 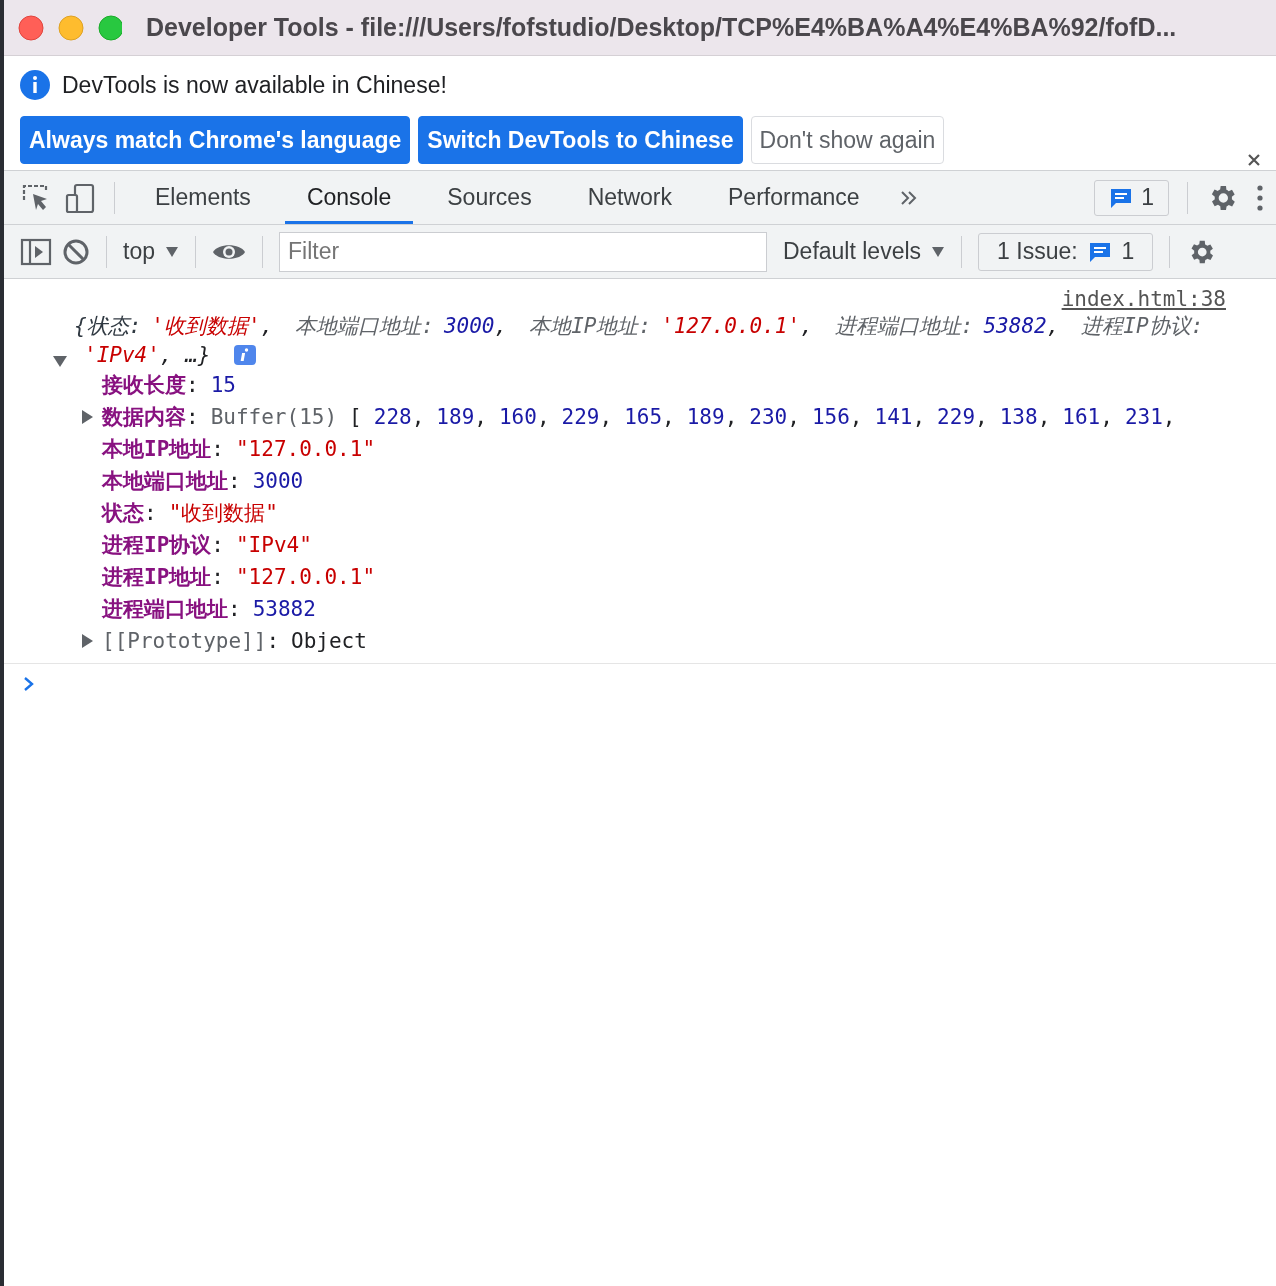 What do you see at coordinates (1147, 197) in the screenshot?
I see `messages-count: 1` at bounding box center [1147, 197].